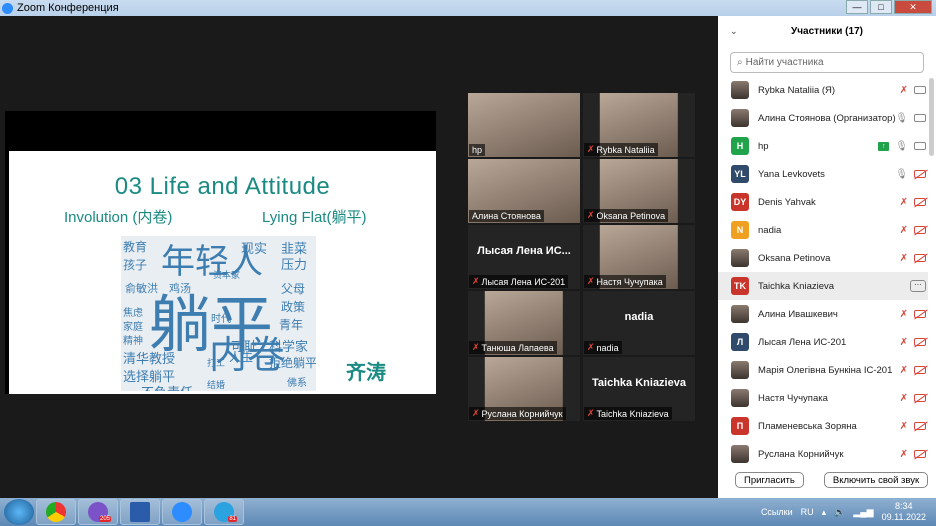 The height and width of the screenshot is (526, 936). I want to click on word-cloud-word: 政策, so click(293, 307).